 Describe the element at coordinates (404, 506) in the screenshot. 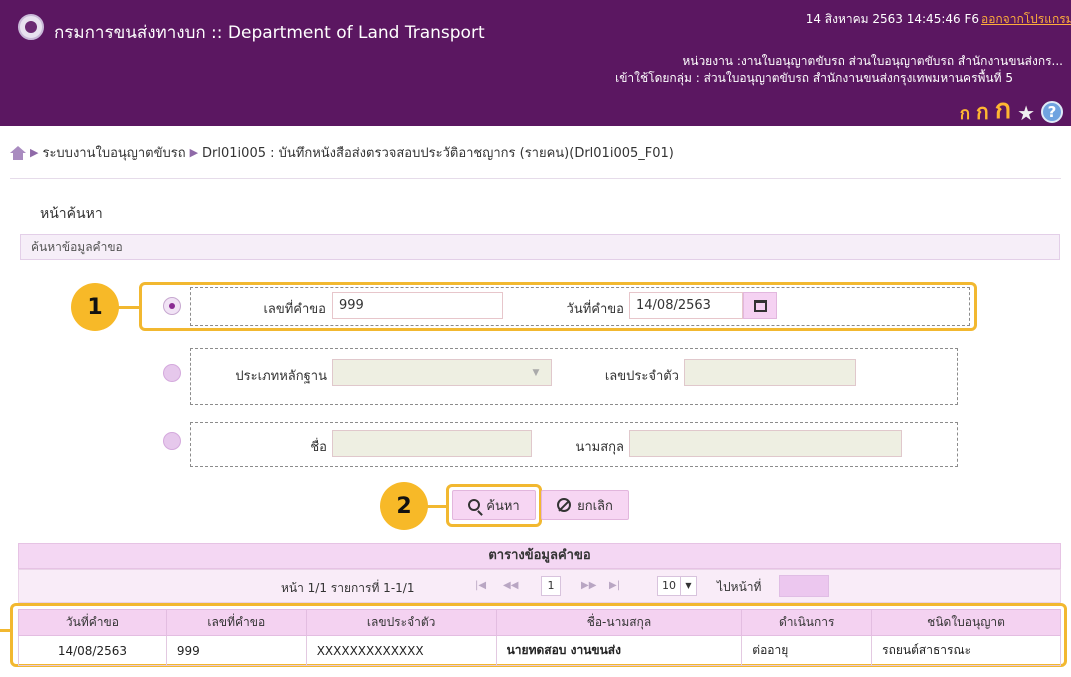

I see `callout-badge-2: 2` at that location.